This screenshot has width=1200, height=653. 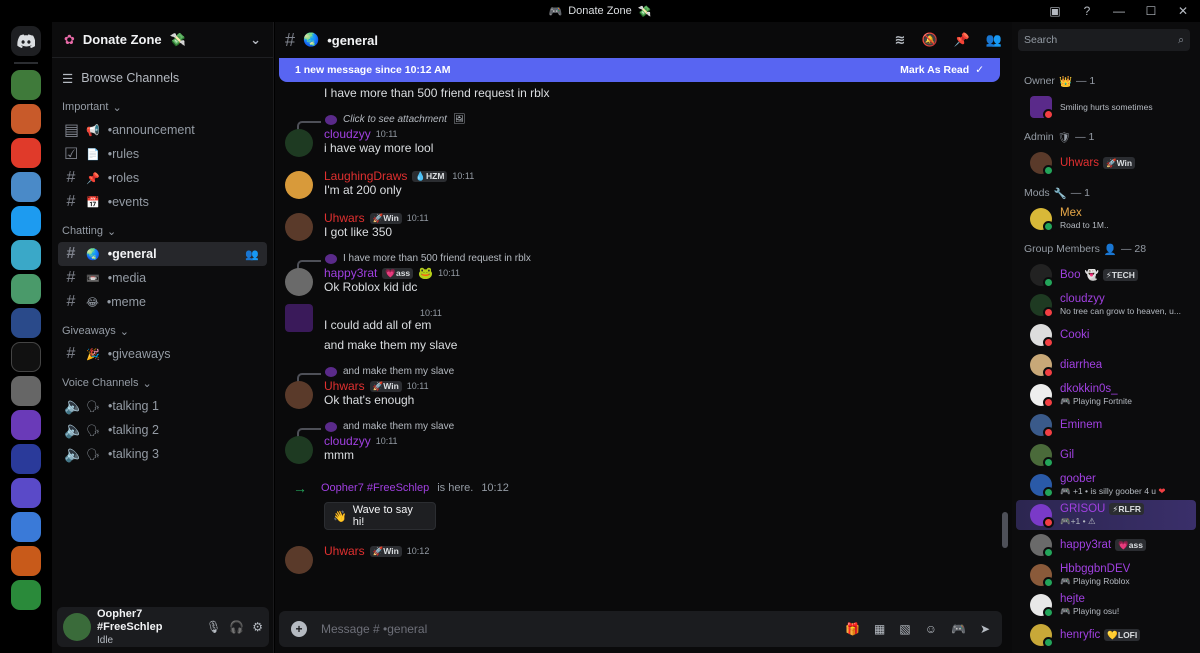 I want to click on message-composer: + Message # •general 🎁 ▦ ▧ ☺ 🎮 ➤, so click(x=640, y=629).